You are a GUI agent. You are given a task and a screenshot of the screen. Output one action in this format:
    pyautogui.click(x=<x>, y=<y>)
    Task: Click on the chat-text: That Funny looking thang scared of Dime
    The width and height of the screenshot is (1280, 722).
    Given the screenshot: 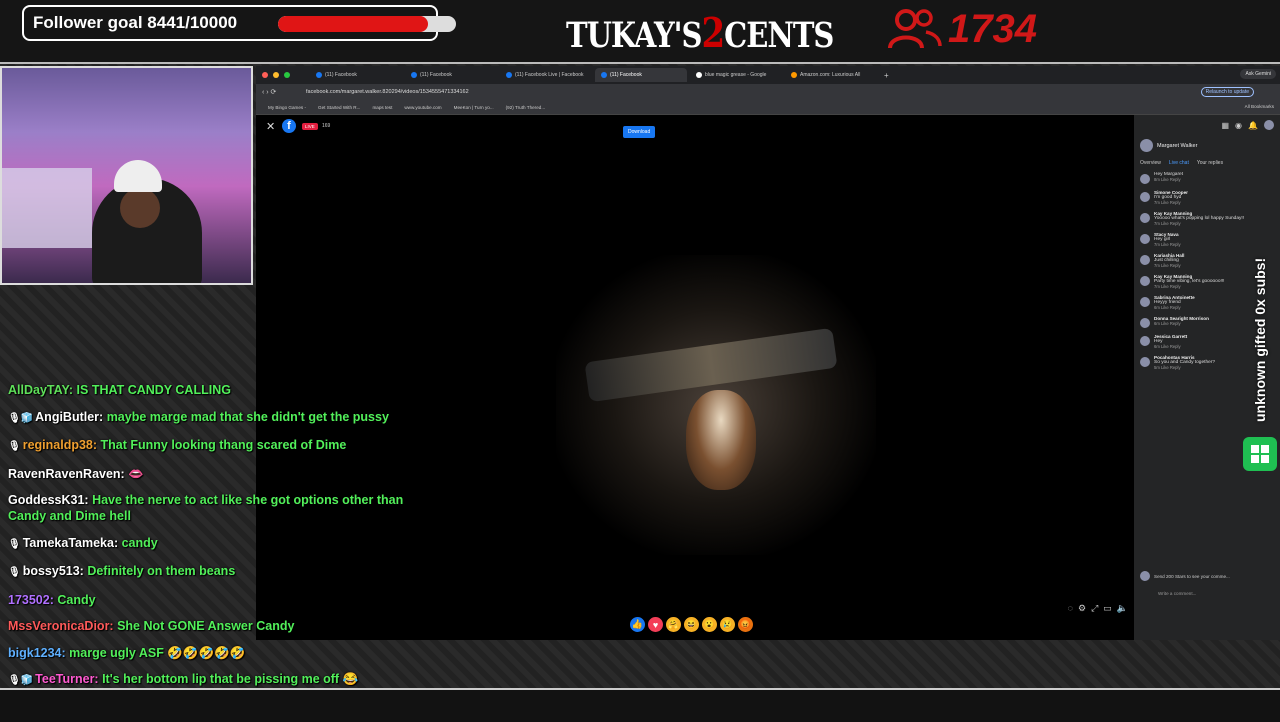 What is the action you would take?
    pyautogui.click(x=223, y=445)
    